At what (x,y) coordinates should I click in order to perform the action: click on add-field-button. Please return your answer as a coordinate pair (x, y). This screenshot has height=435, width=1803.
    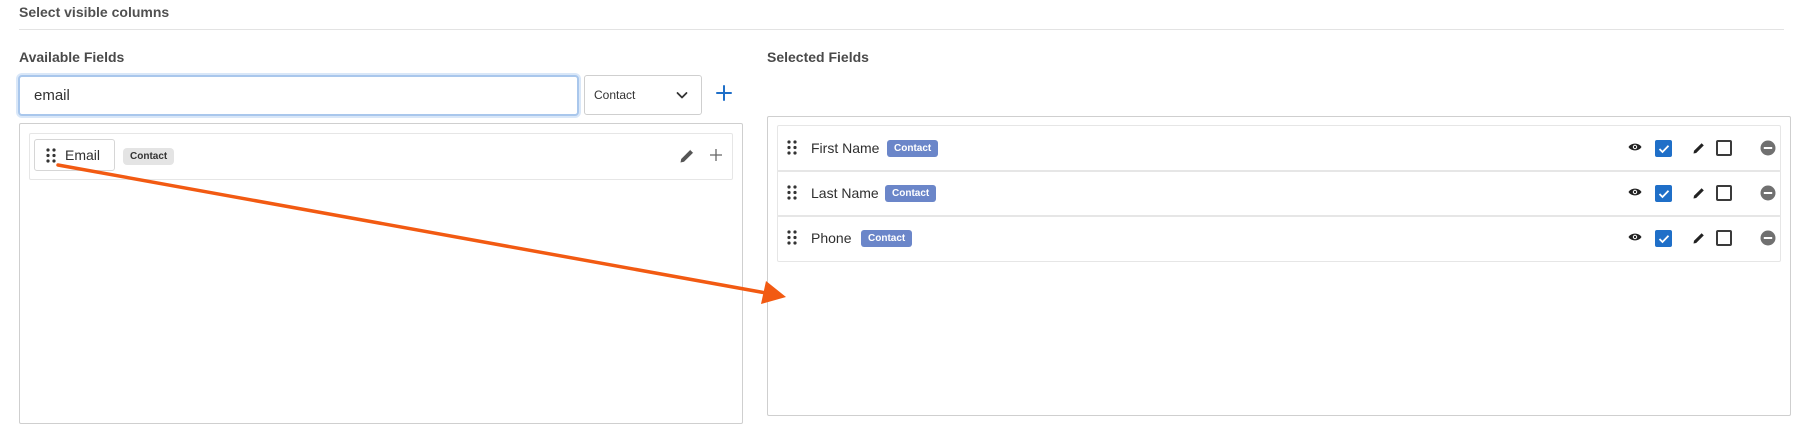
    Looking at the image, I should click on (724, 93).